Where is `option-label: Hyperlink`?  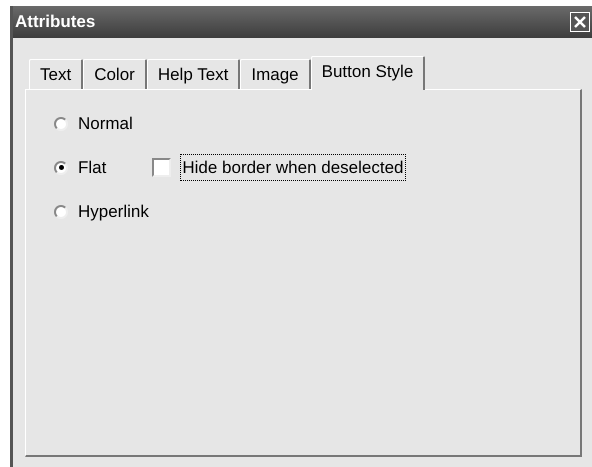 option-label: Hyperlink is located at coordinates (113, 211).